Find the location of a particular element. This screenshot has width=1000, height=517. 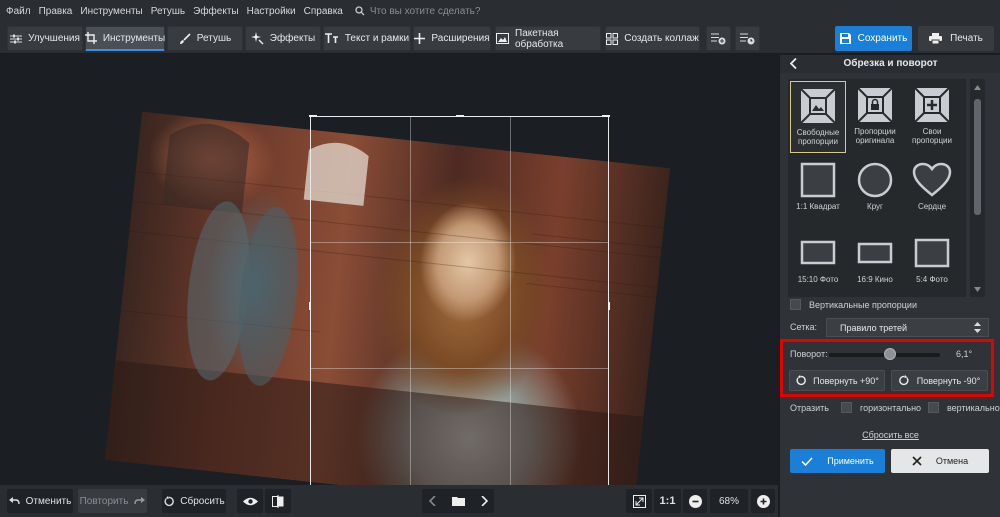

rotate-ccw-icon is located at coordinates (801, 380).